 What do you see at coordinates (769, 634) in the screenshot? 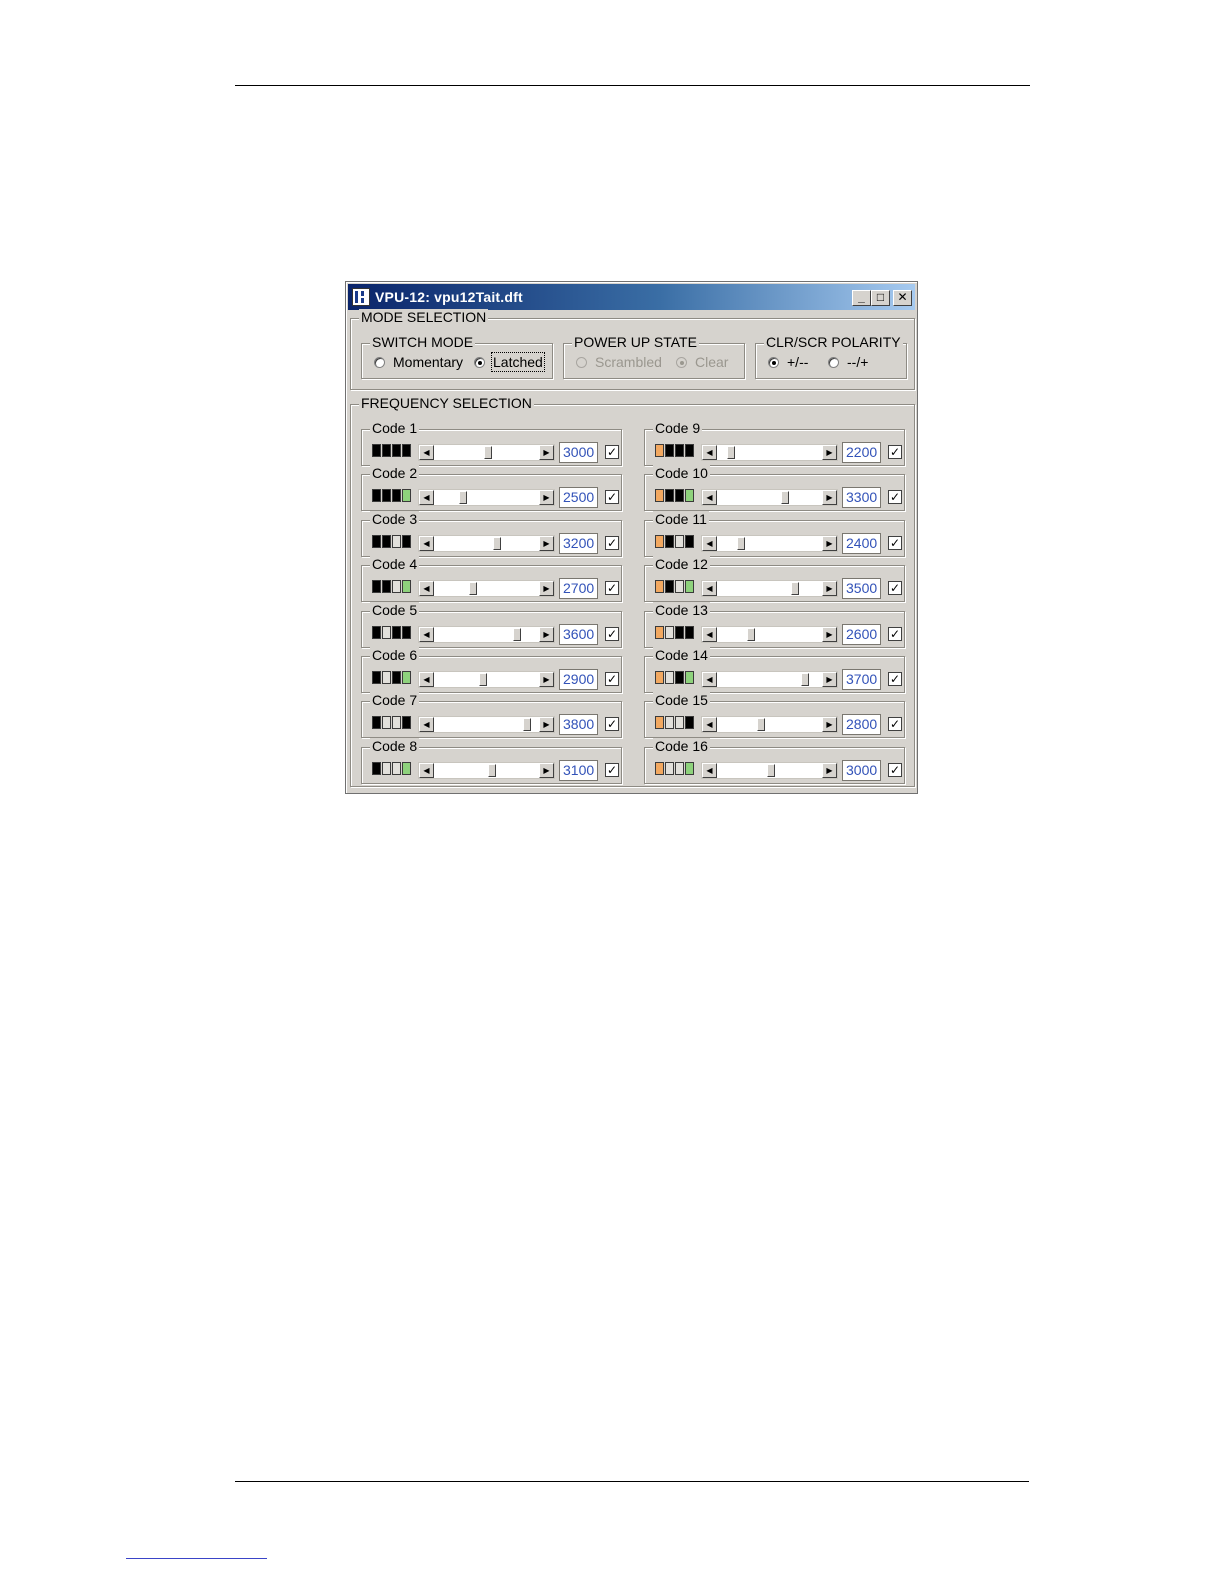
I see `code-13-frequency-slider: ◀ ▶` at bounding box center [769, 634].